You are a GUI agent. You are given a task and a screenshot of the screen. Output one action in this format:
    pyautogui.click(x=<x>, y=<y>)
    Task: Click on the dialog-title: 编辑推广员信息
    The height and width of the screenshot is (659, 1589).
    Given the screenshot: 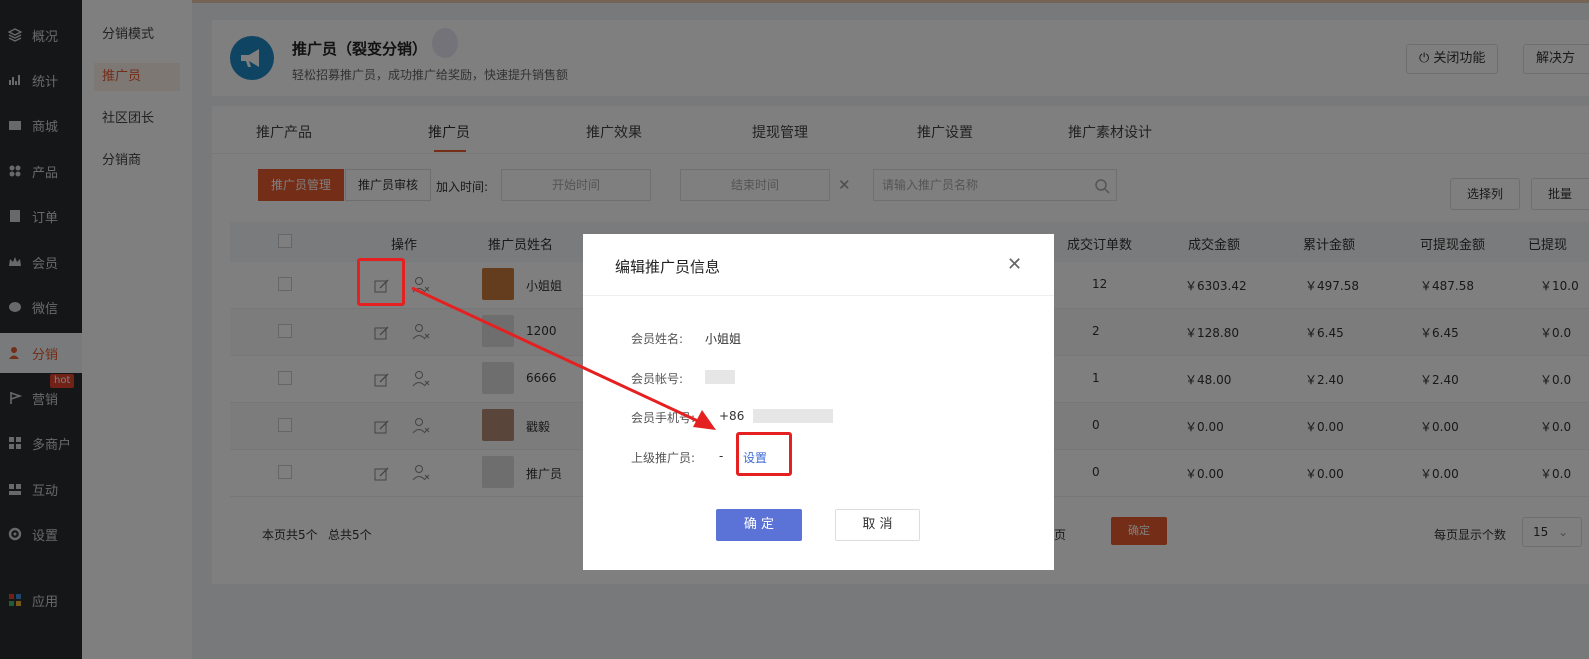 What is the action you would take?
    pyautogui.click(x=668, y=267)
    